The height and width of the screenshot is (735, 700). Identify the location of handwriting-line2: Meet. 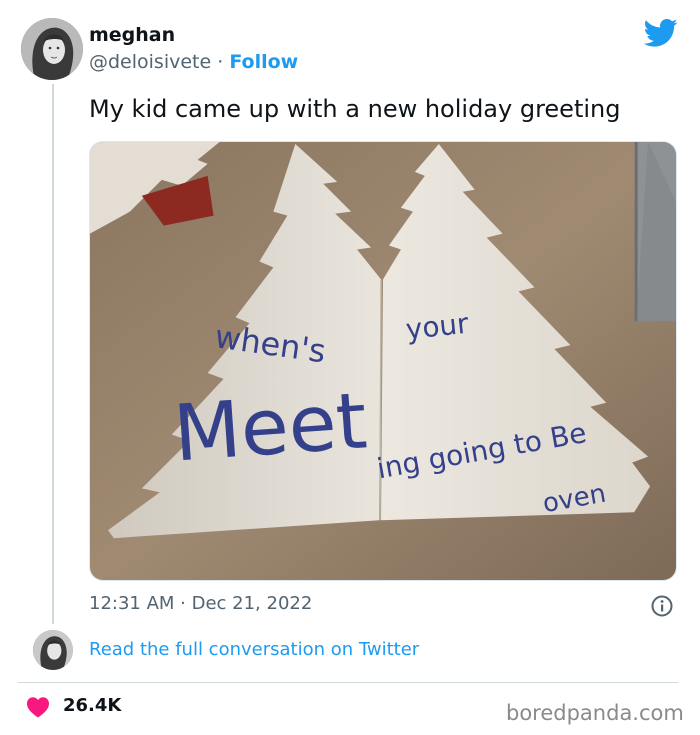
(270, 427).